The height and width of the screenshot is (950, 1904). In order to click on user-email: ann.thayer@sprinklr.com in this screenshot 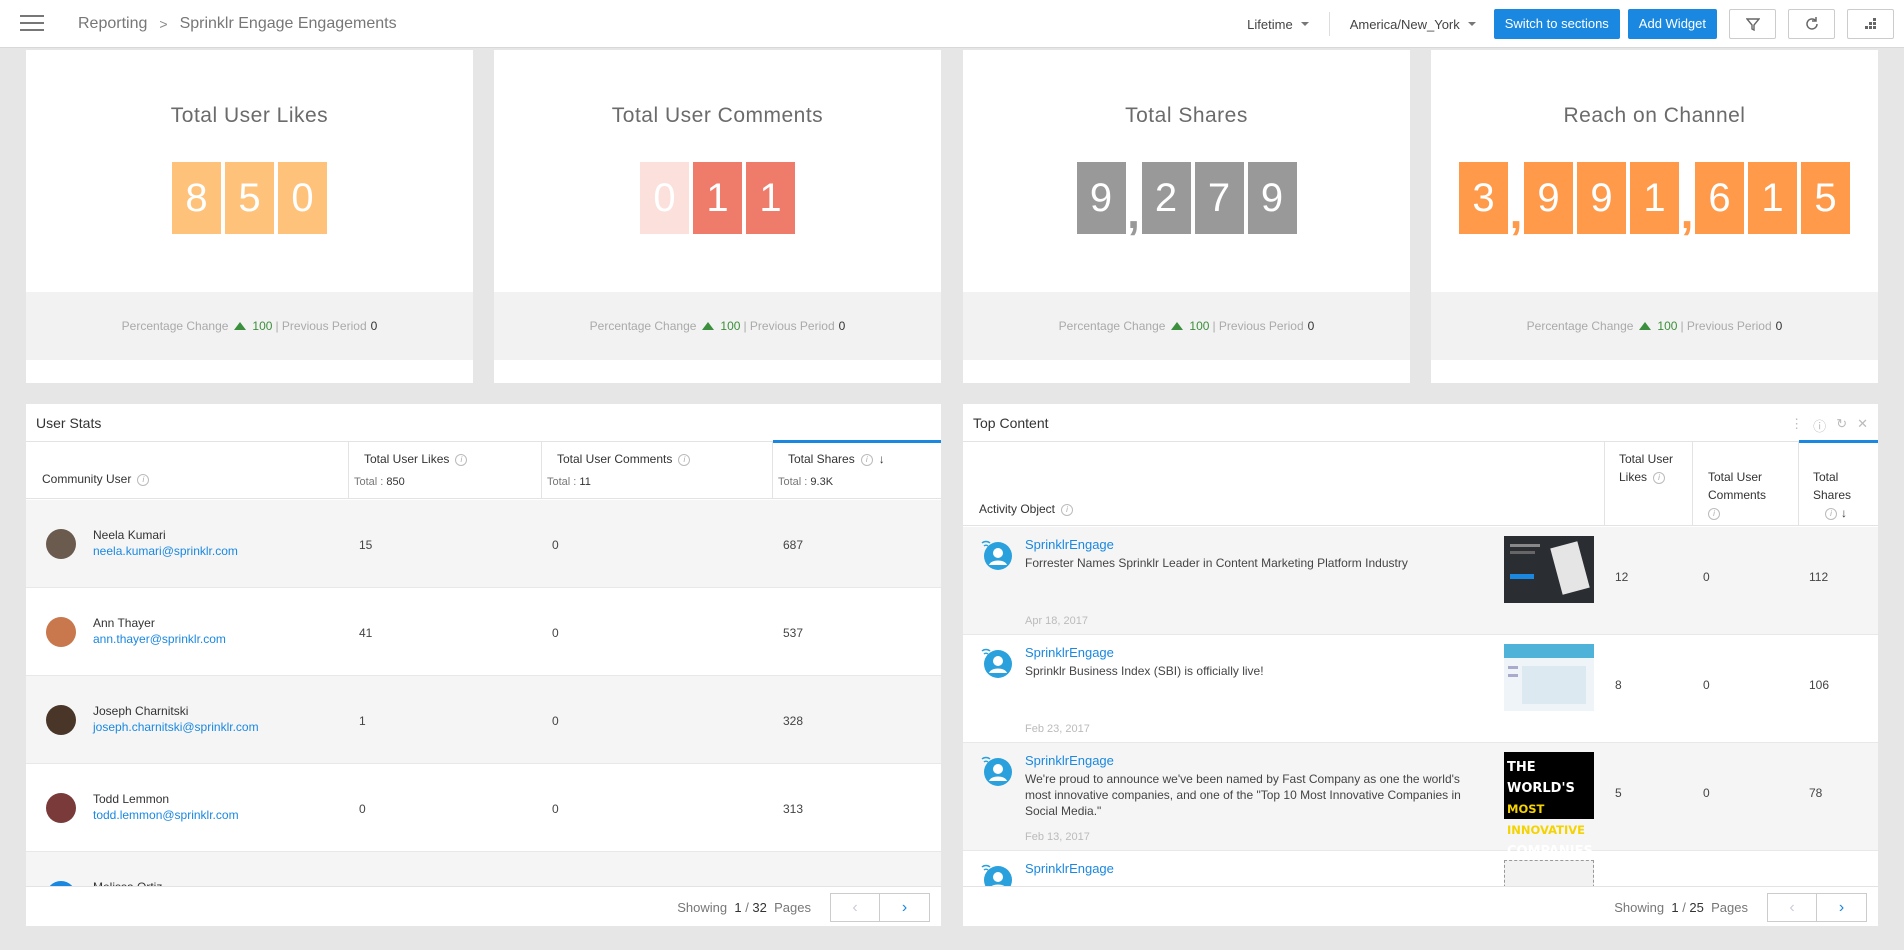, I will do `click(159, 639)`.